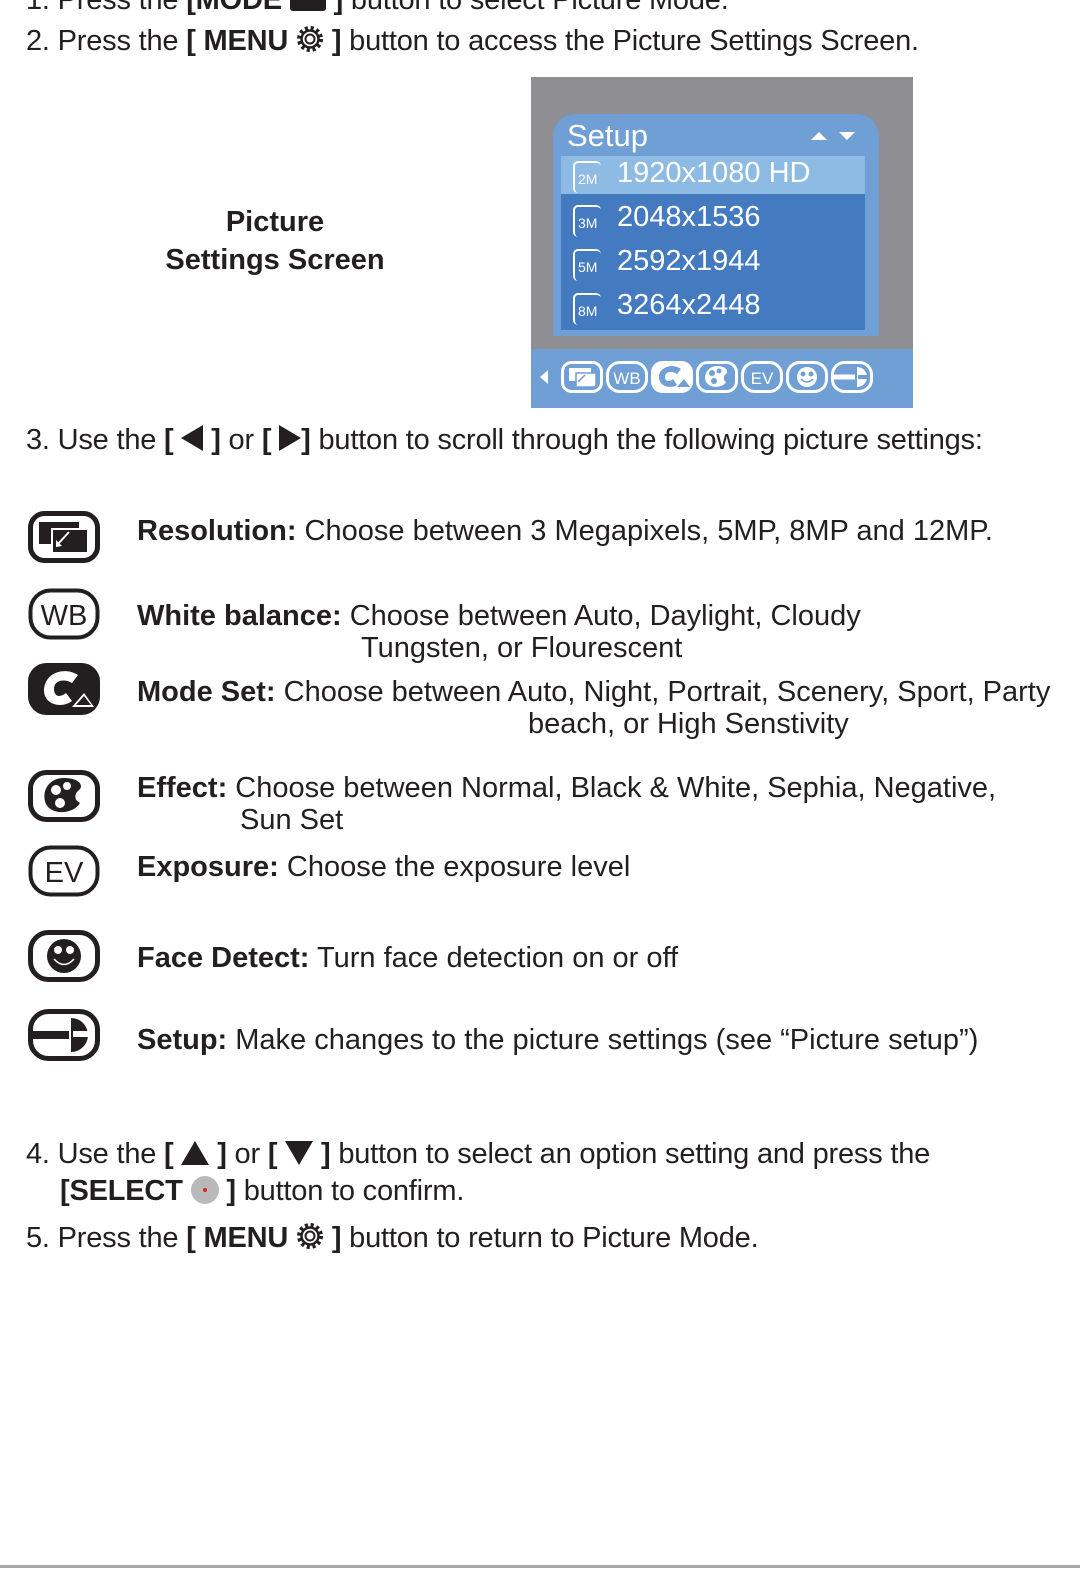  I want to click on select-button-label: [SELECT, so click(121, 1191).